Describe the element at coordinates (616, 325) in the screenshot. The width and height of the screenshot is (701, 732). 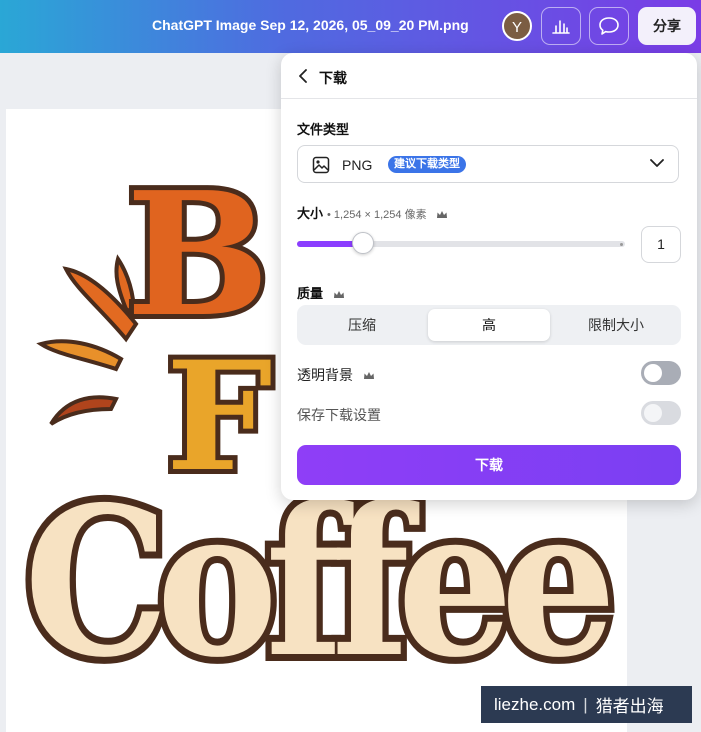
I see `quality-option-limit-size: 限制大小` at that location.